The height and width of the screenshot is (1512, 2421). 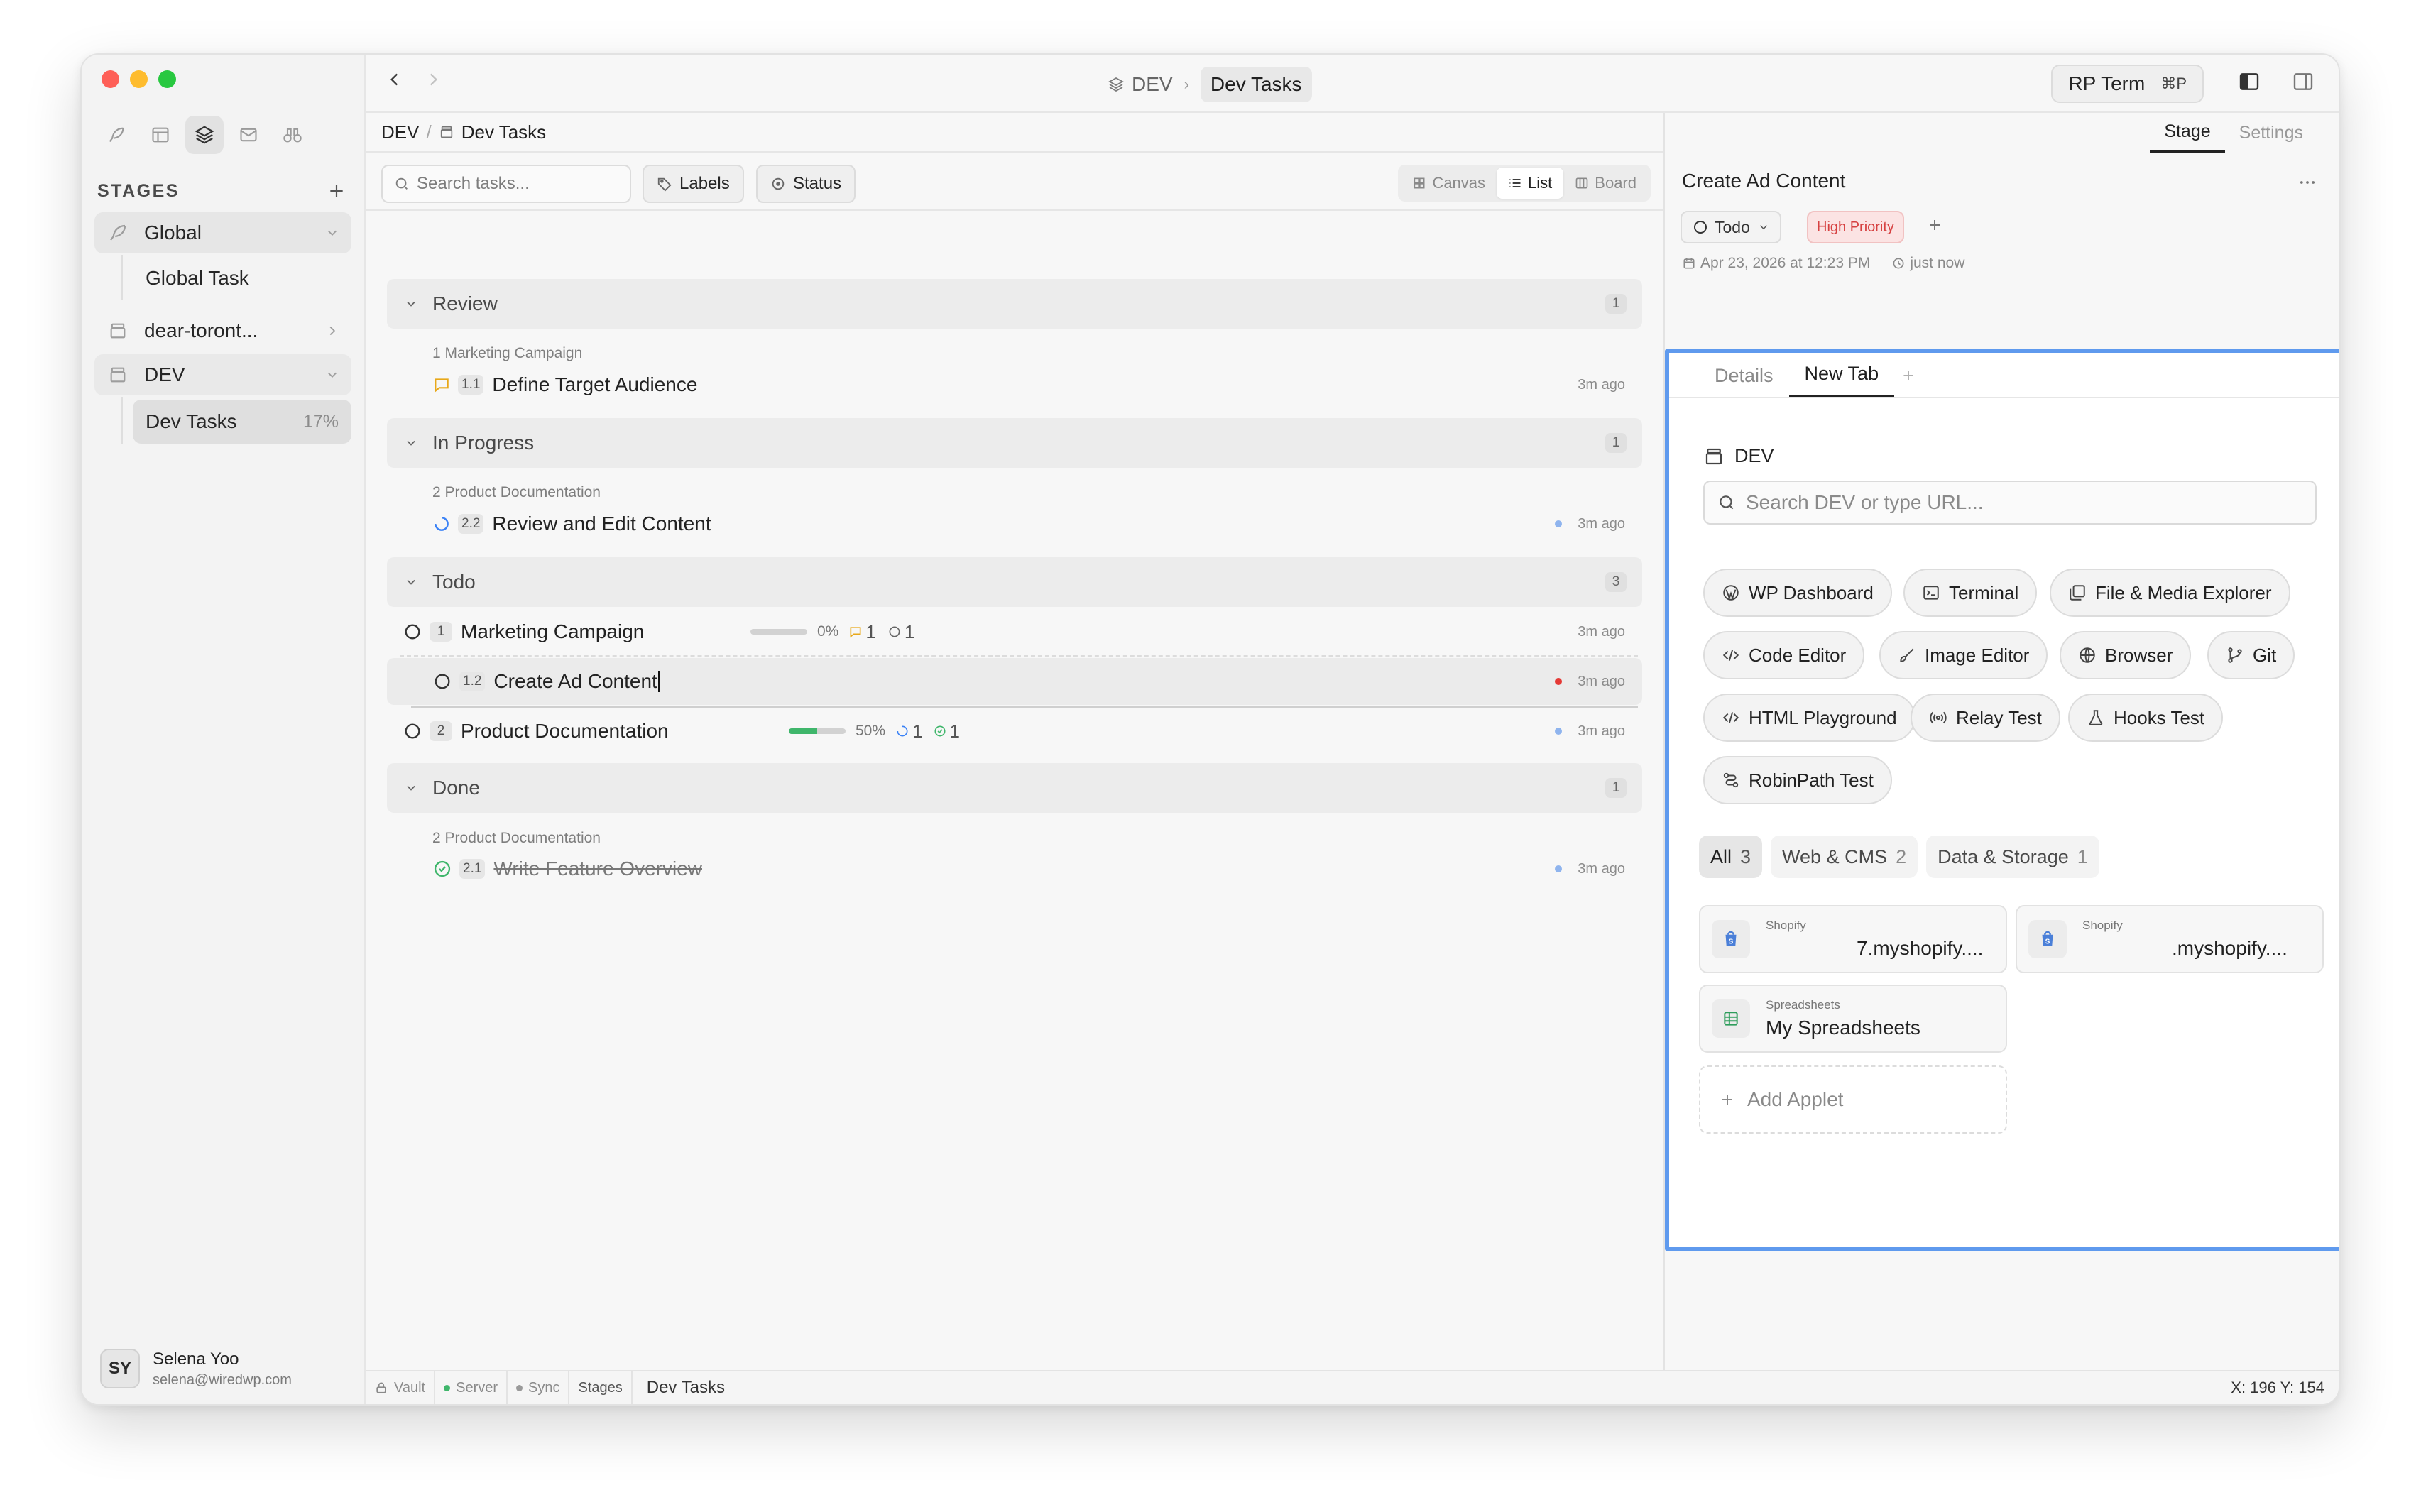 What do you see at coordinates (1763, 181) in the screenshot?
I see `task-detail-title: Create Ad Content` at bounding box center [1763, 181].